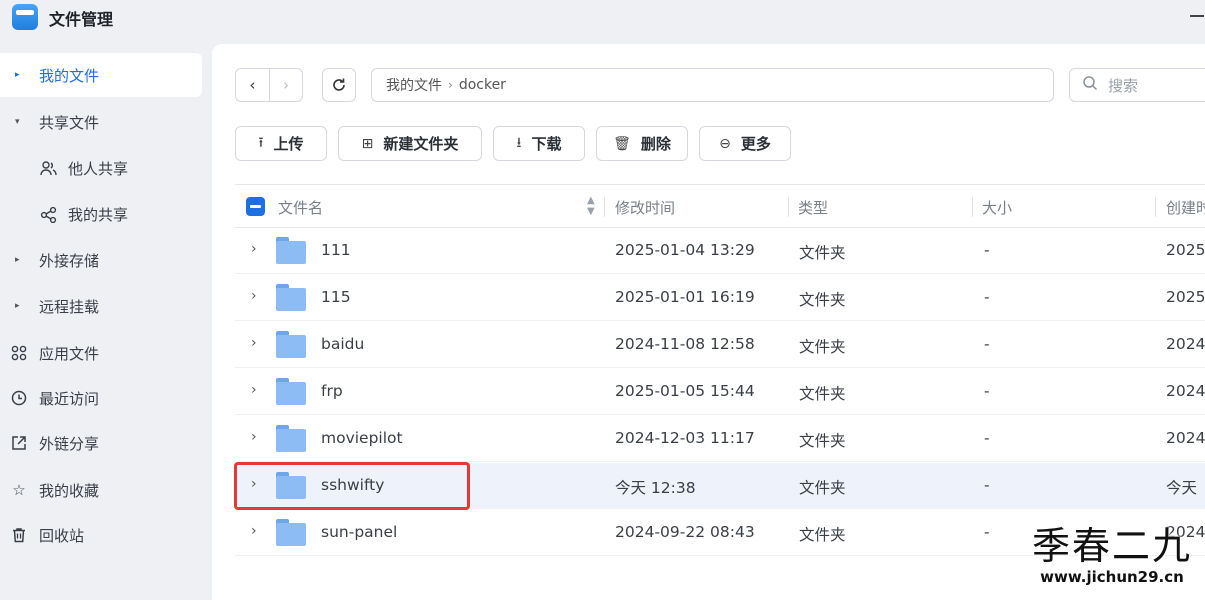 The height and width of the screenshot is (600, 1205). Describe the element at coordinates (410, 143) in the screenshot. I see `new-folder-button: ⊞ 新建文件夹` at that location.